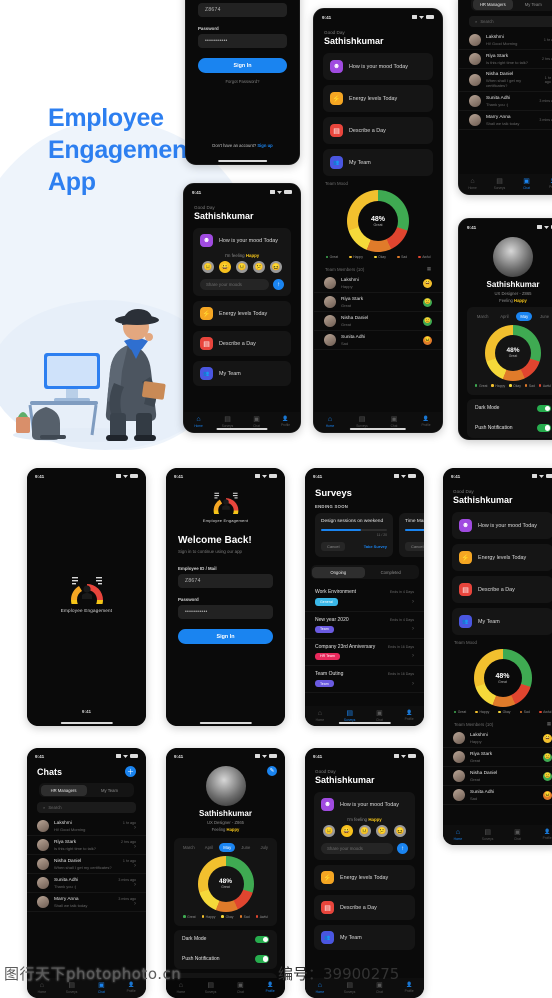  Describe the element at coordinates (364, 831) in the screenshot. I see `mood-emoji: 😐` at that location.